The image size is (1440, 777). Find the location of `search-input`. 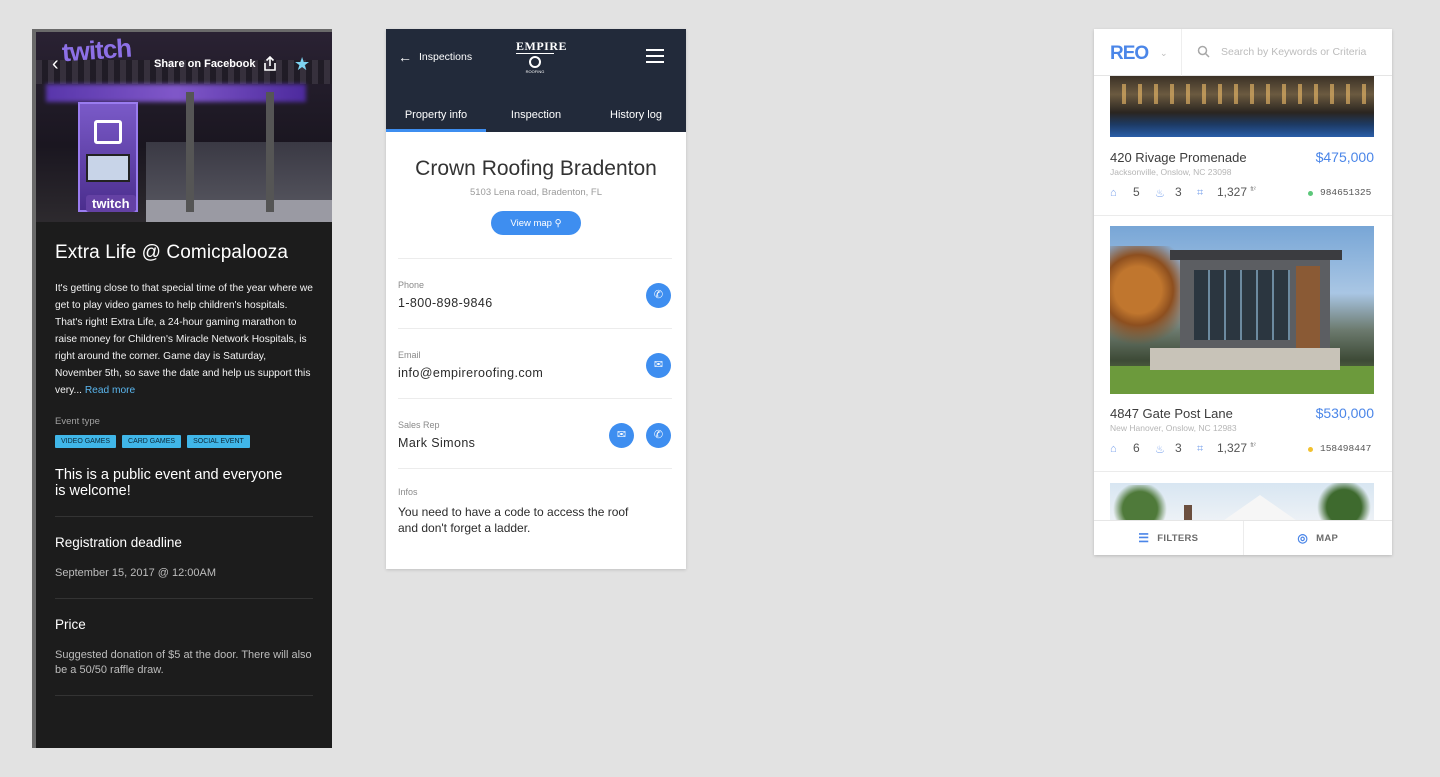

search-input is located at coordinates (1301, 52).